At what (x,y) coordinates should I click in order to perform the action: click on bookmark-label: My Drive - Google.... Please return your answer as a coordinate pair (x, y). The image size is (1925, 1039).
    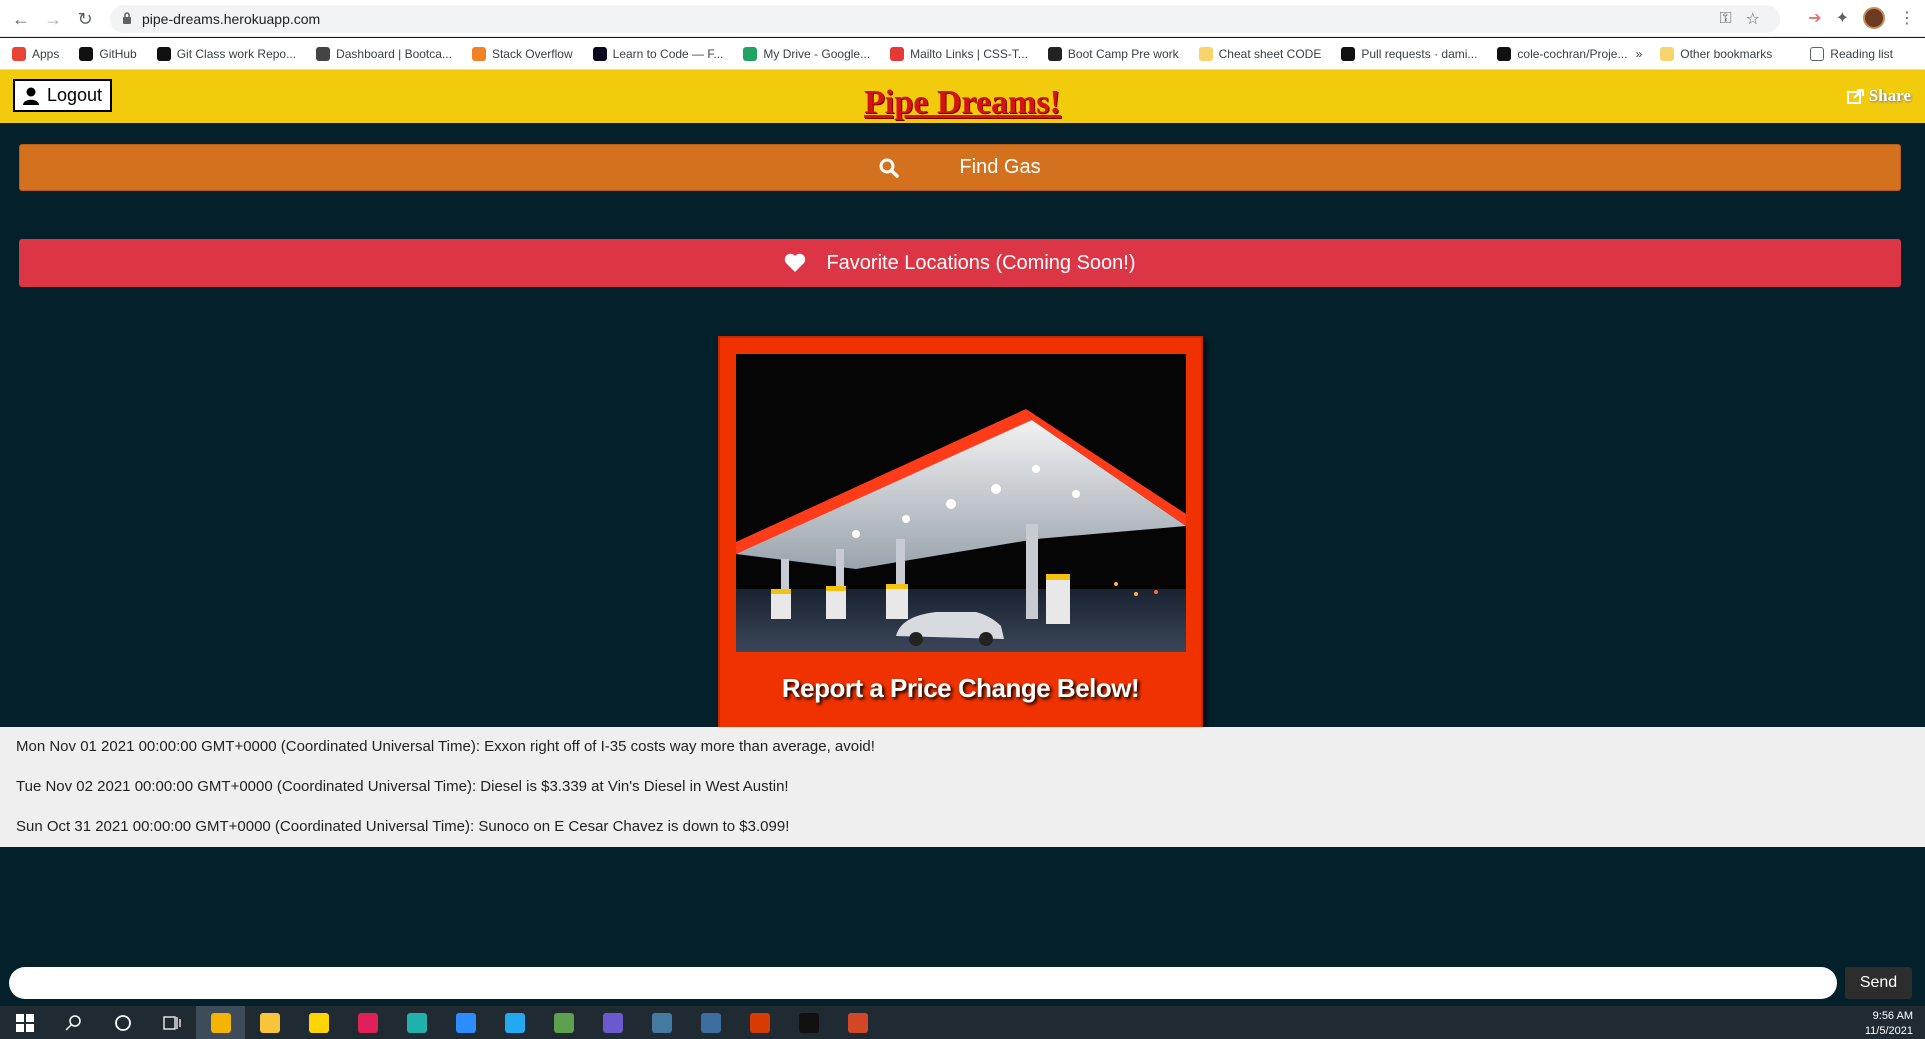
    Looking at the image, I should click on (817, 53).